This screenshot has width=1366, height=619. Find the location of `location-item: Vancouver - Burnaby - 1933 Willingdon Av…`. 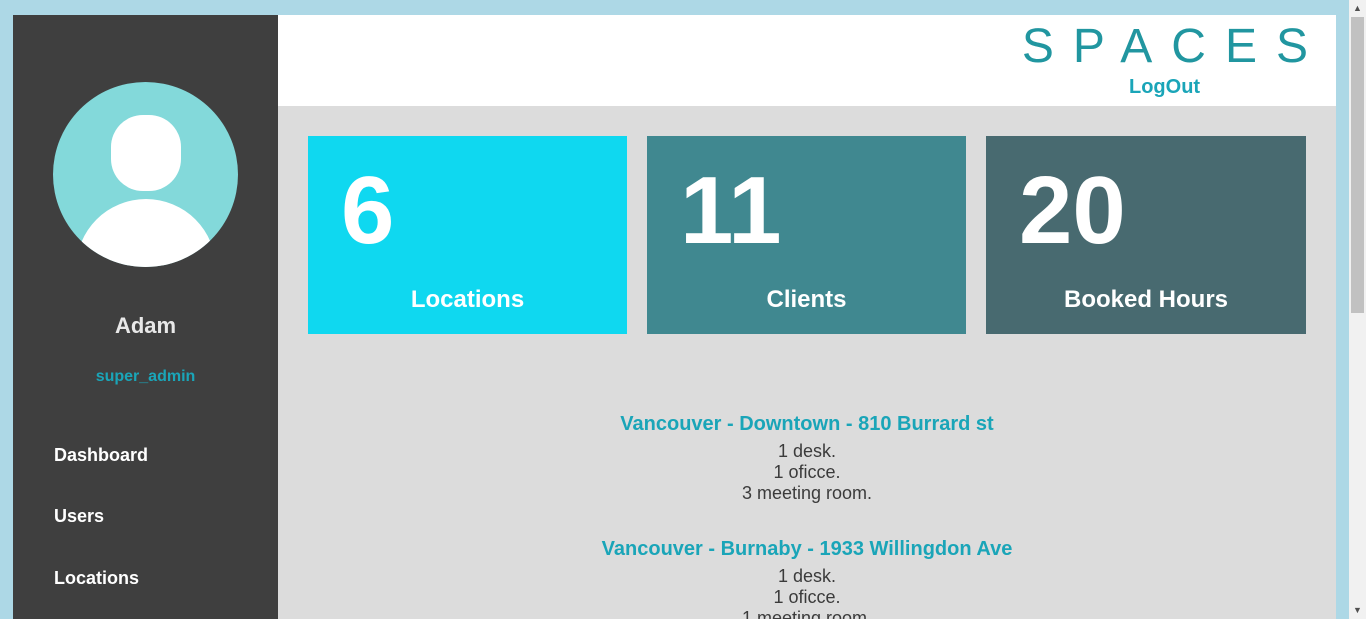

location-item: Vancouver - Burnaby - 1933 Willingdon Av… is located at coordinates (807, 577).